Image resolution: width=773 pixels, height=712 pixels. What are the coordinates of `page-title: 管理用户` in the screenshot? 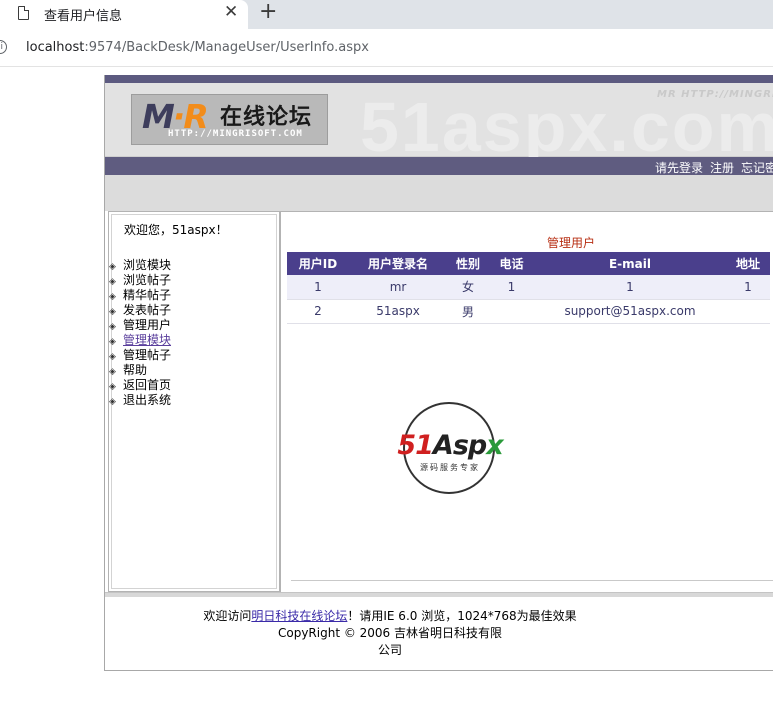 It's located at (570, 243).